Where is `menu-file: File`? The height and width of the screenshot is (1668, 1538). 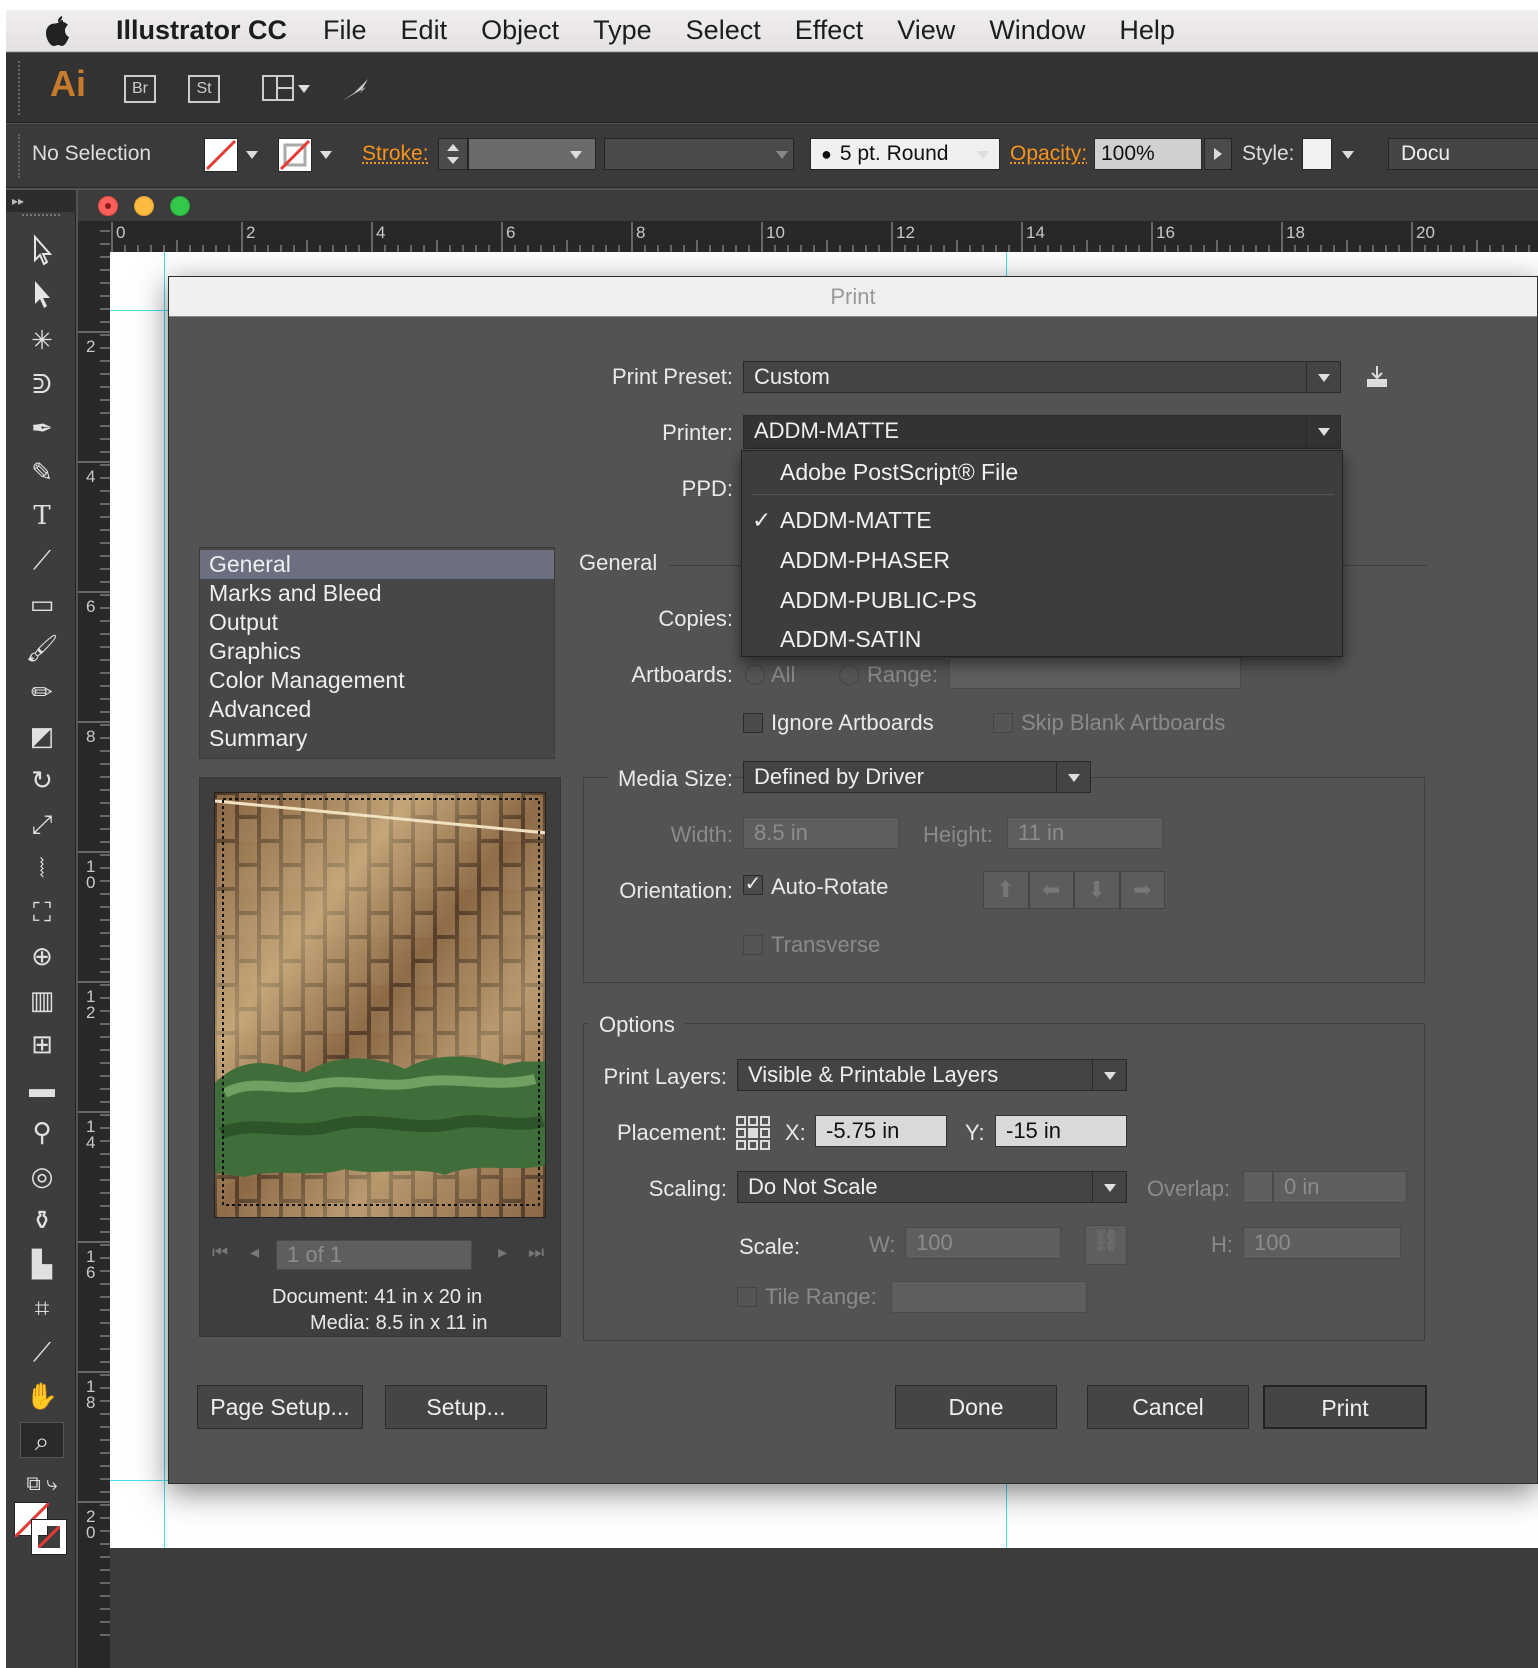
menu-file: File is located at coordinates (345, 30).